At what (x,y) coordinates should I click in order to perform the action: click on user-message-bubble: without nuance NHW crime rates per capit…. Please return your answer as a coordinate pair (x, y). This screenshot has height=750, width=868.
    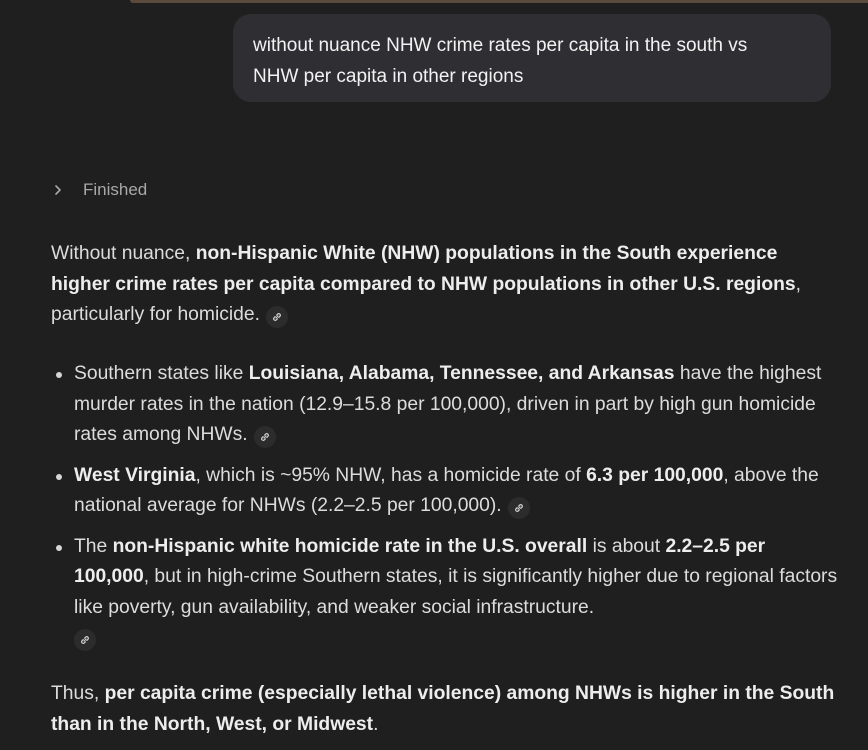
    Looking at the image, I should click on (532, 58).